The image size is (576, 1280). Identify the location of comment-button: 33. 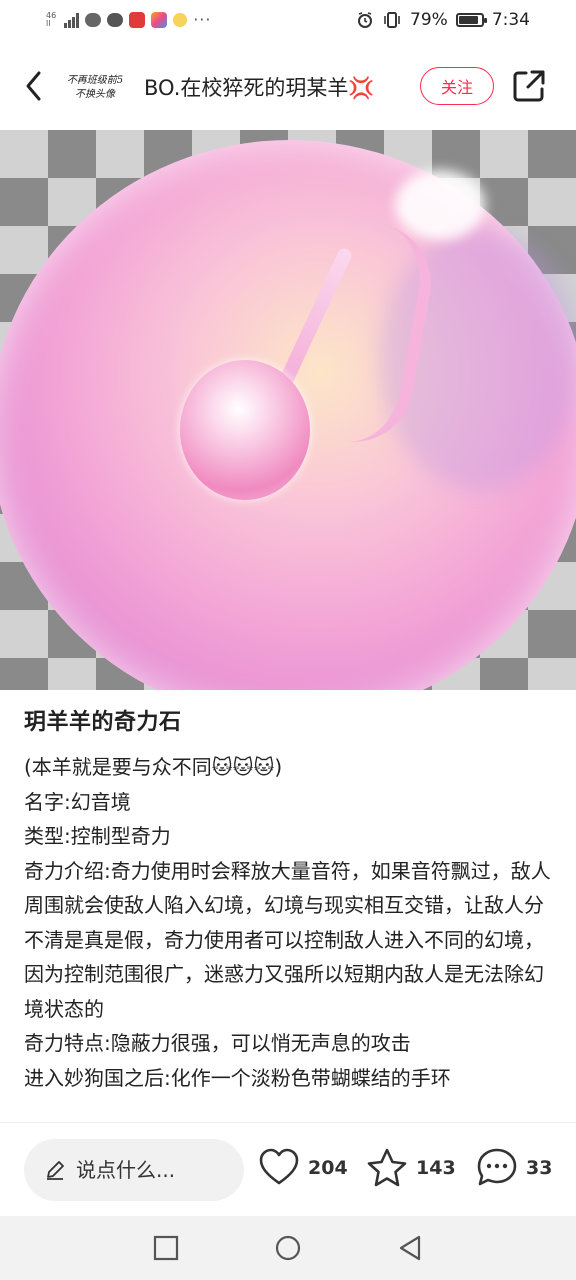
(514, 1168).